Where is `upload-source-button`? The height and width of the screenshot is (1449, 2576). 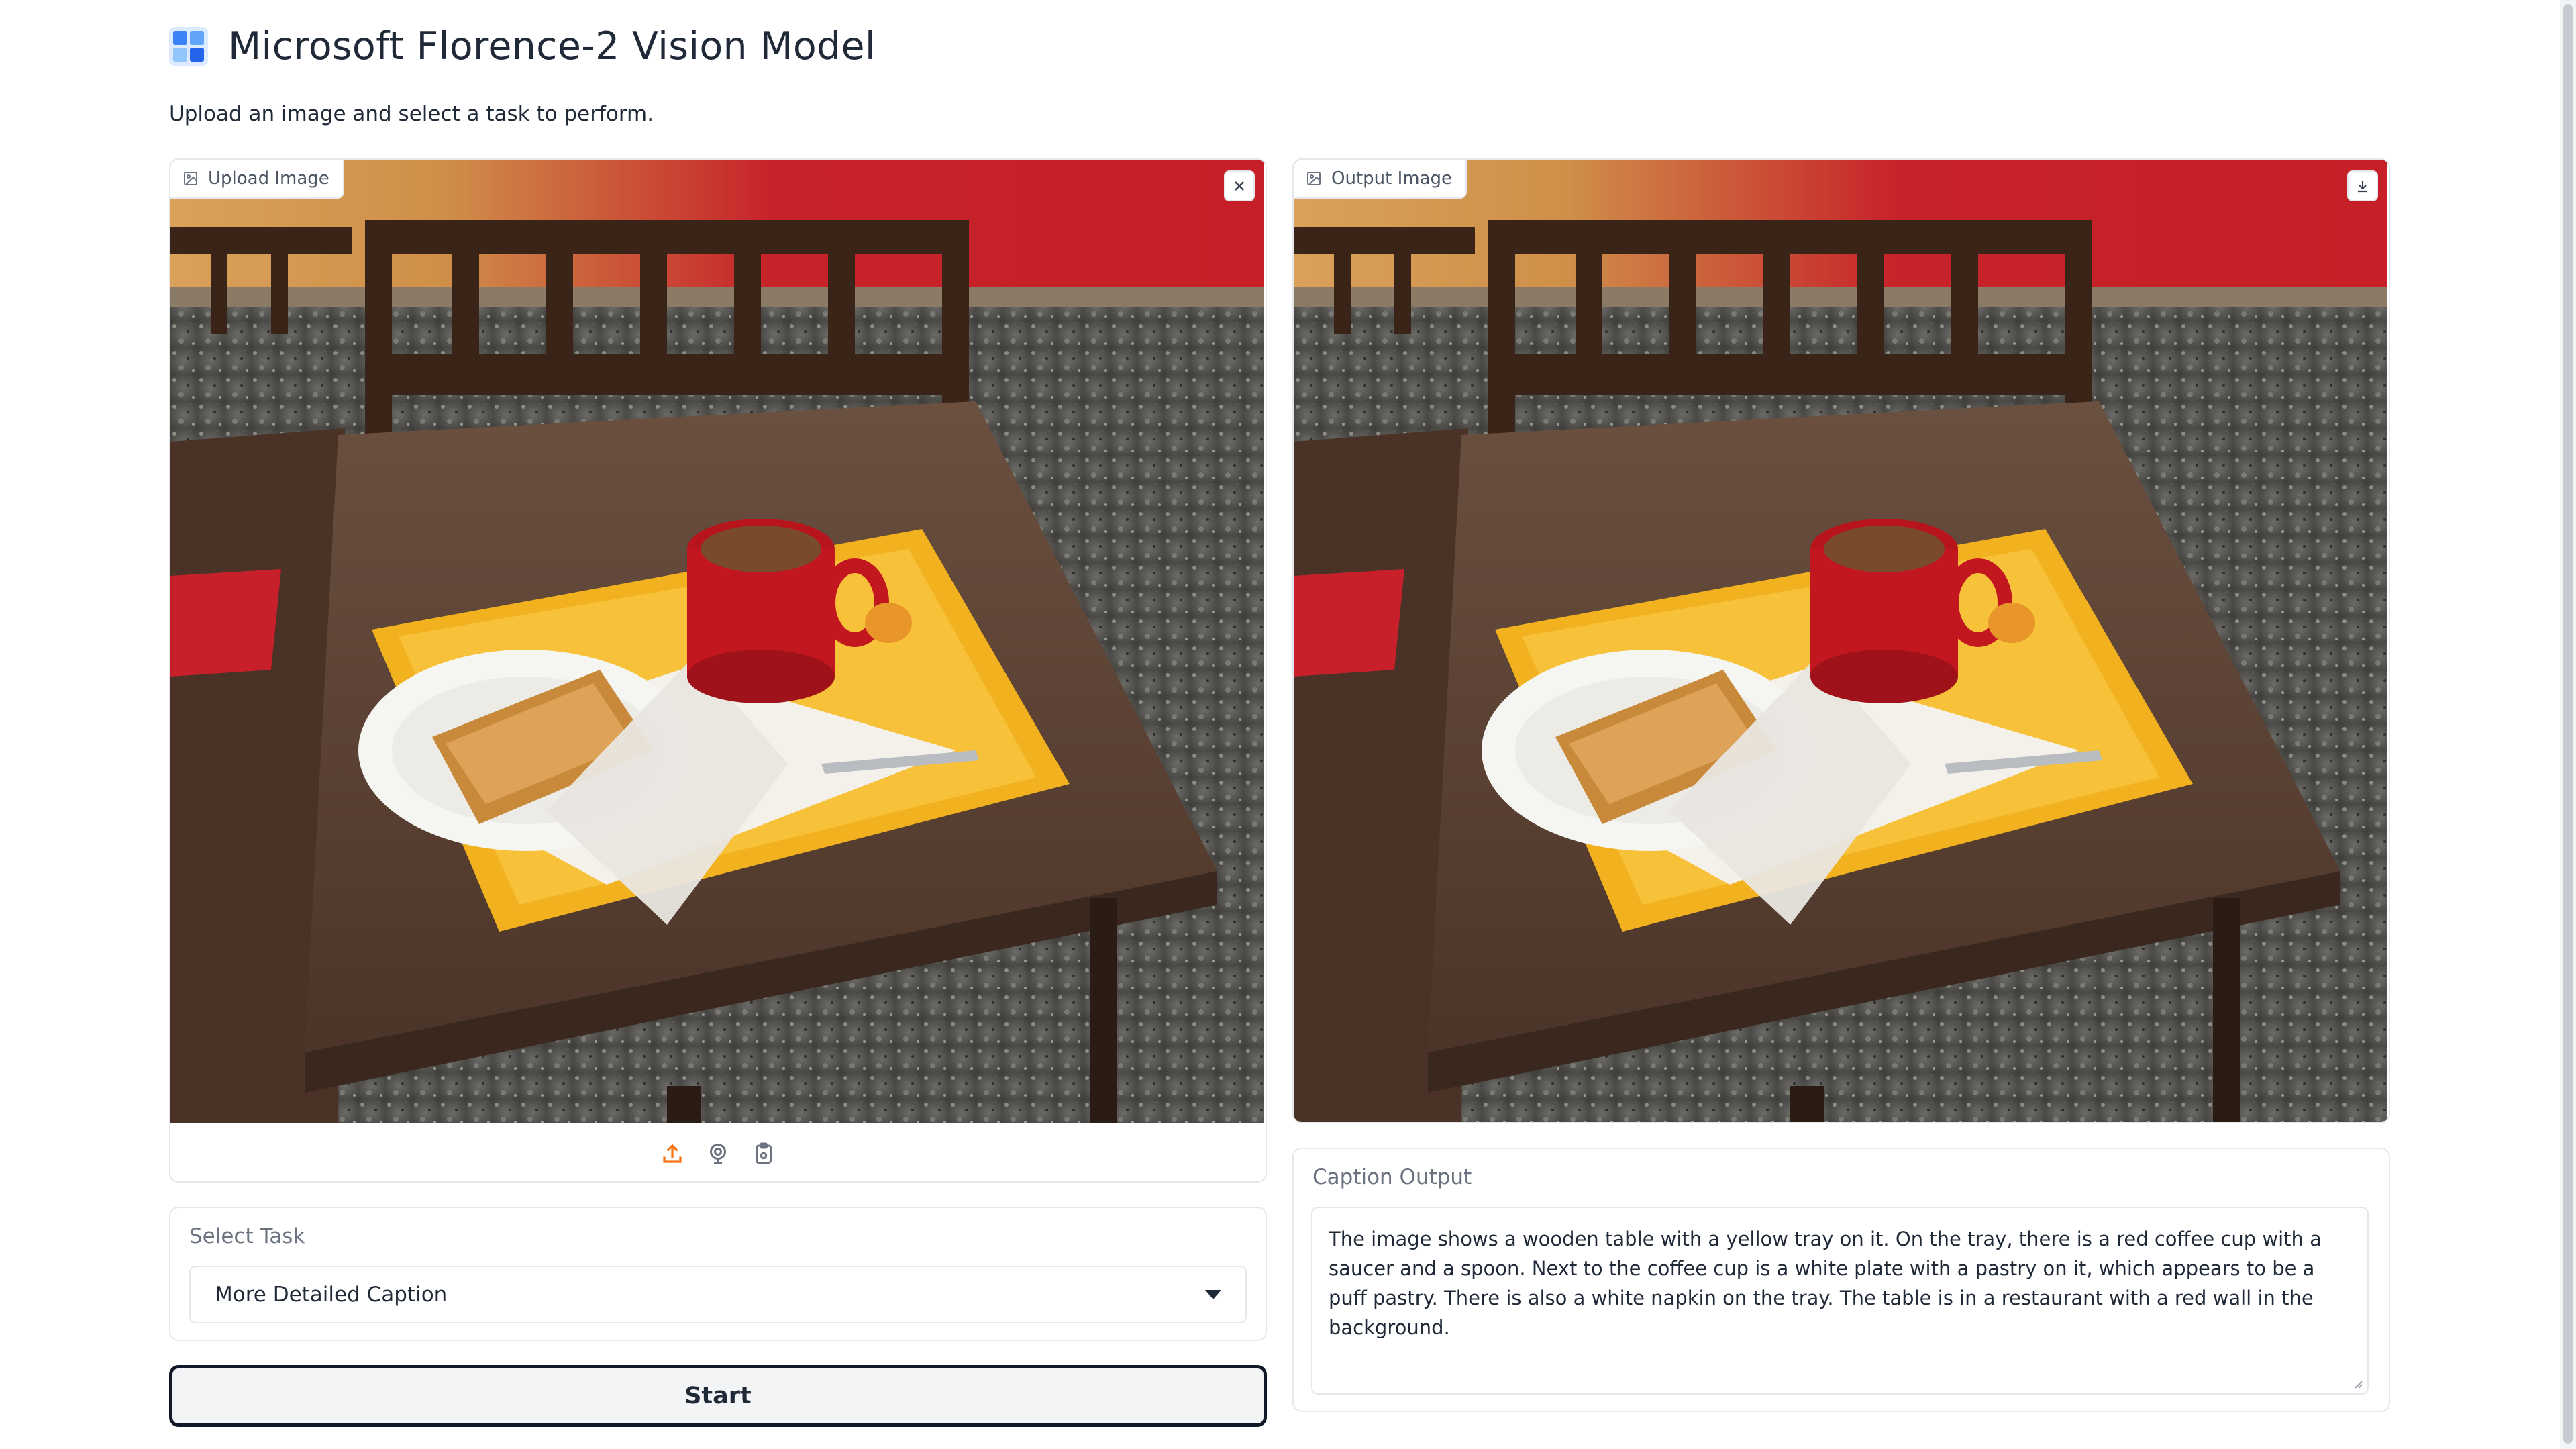
upload-source-button is located at coordinates (672, 1153).